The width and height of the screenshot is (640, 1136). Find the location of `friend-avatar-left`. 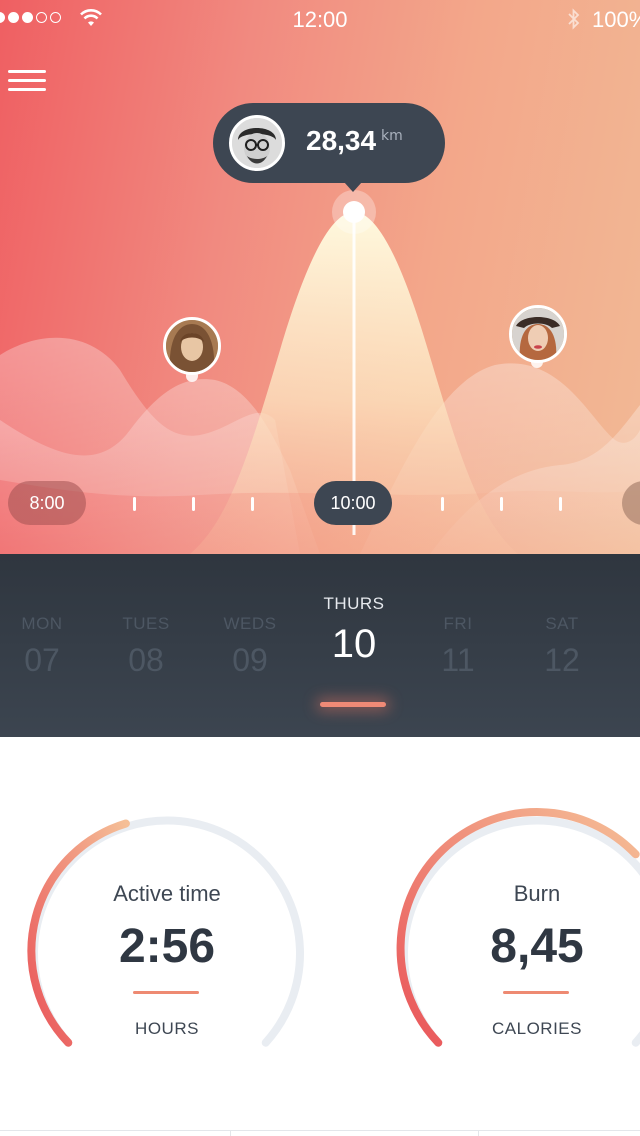

friend-avatar-left is located at coordinates (192, 346).